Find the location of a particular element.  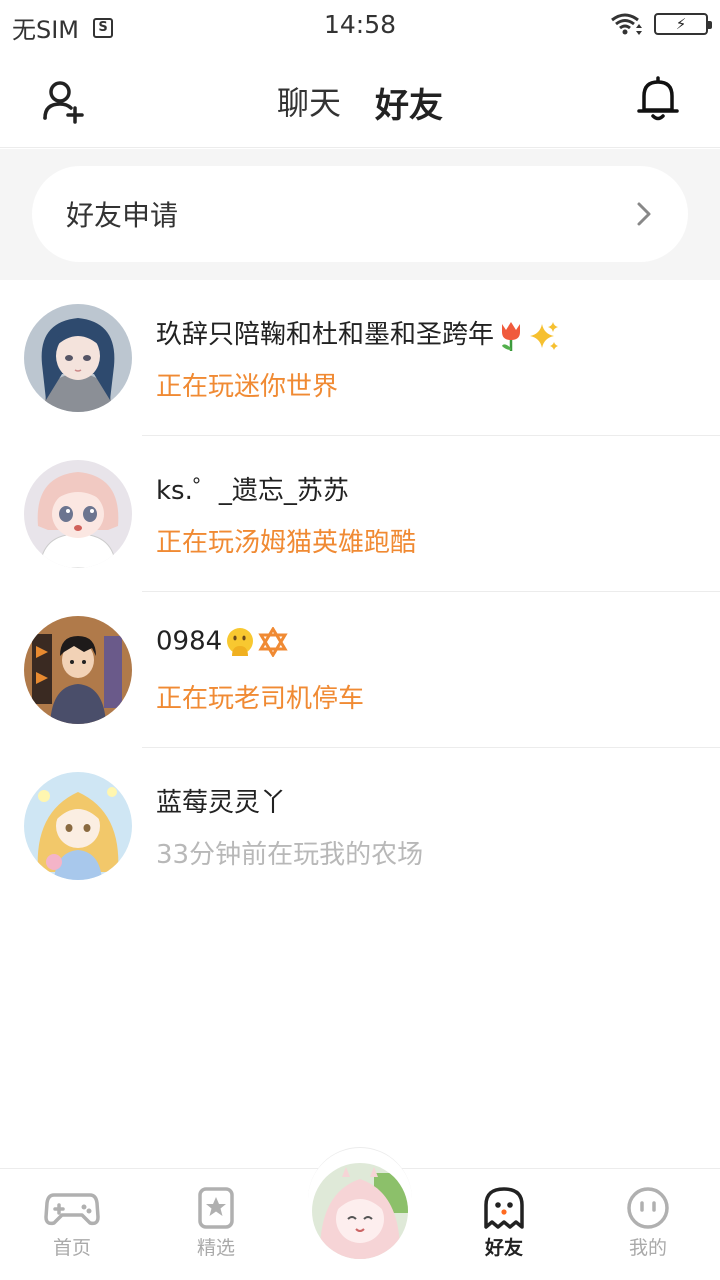

friend-status: 33分钟前在玩我的农场 is located at coordinates (290, 855).